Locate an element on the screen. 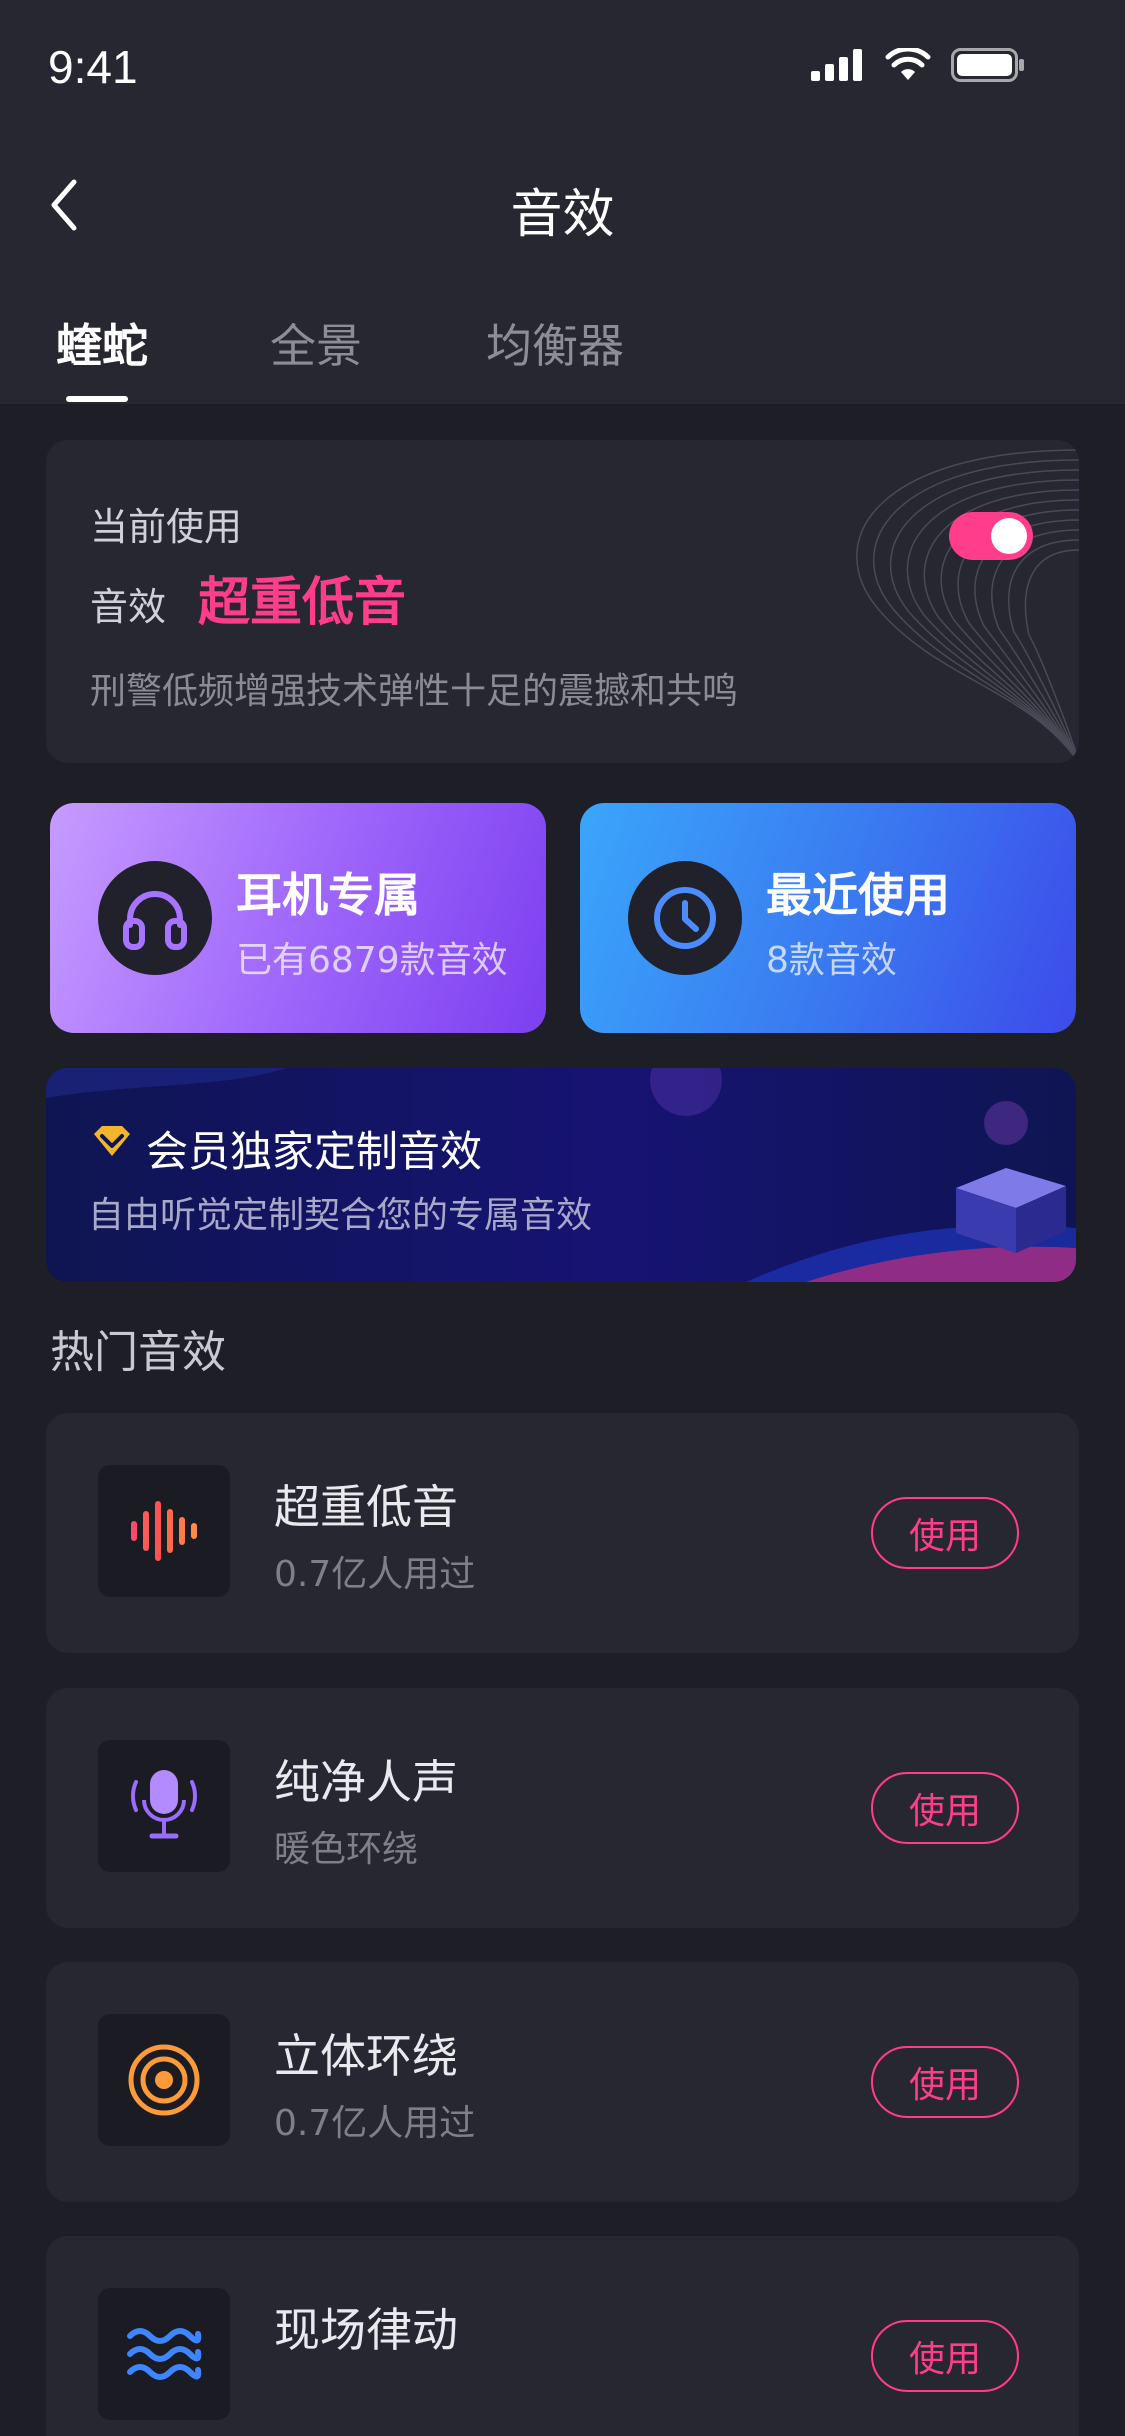  microphone-icon is located at coordinates (164, 1806).